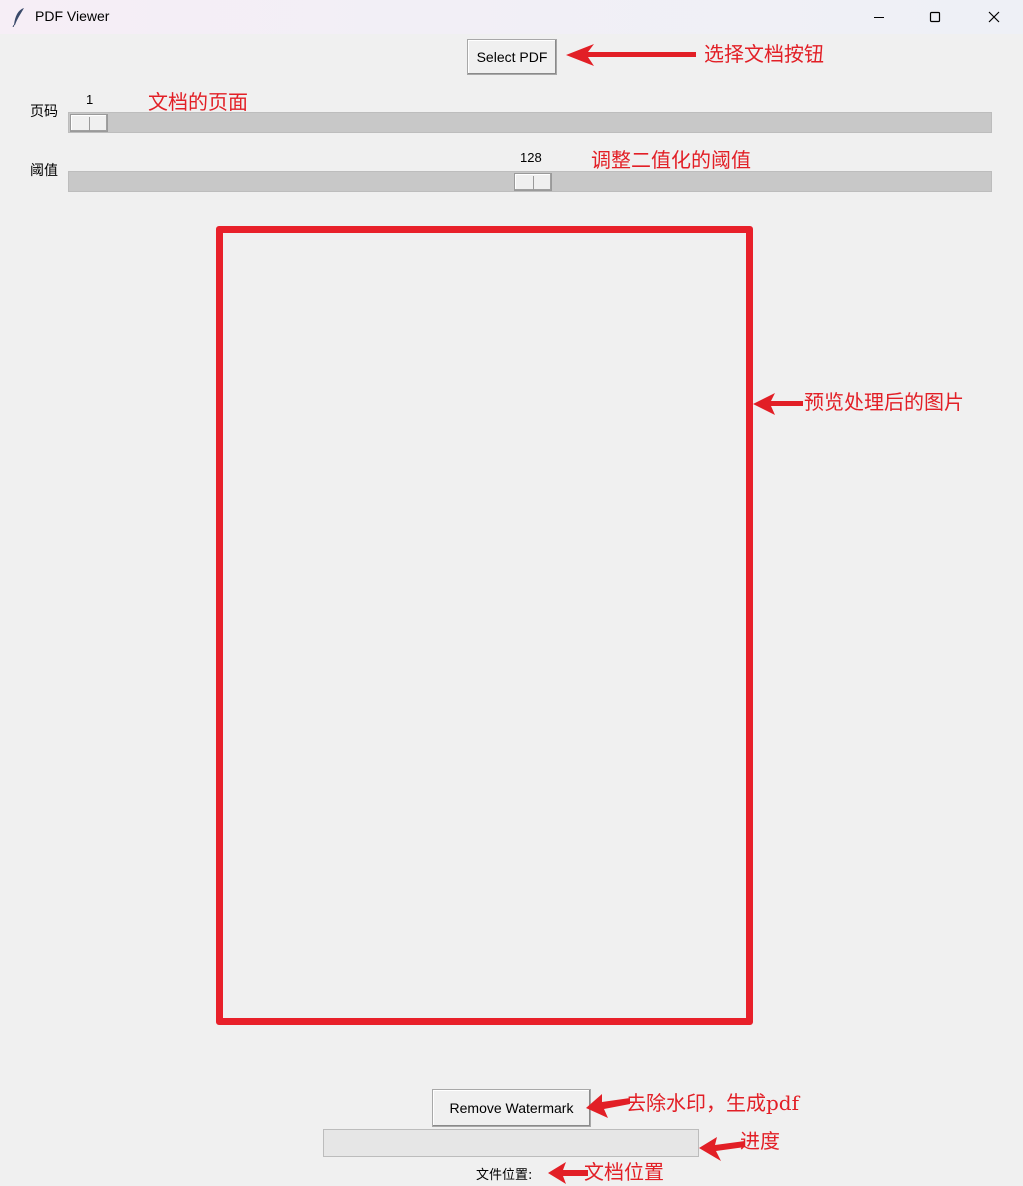  Describe the element at coordinates (671, 160) in the screenshot. I see `annotation-threshold: 调整二值化的阈值` at that location.